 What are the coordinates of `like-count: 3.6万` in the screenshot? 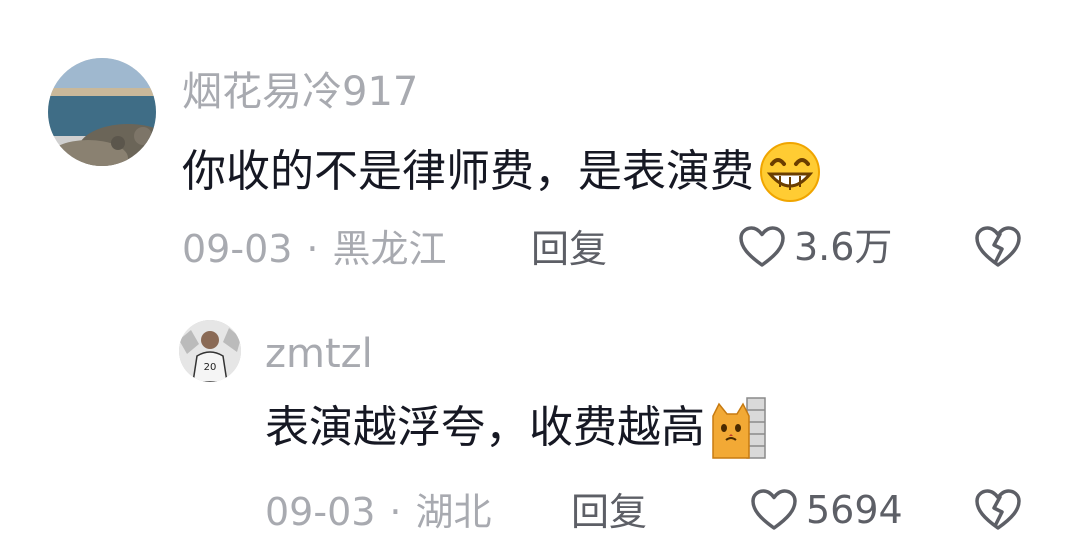 It's located at (843, 247).